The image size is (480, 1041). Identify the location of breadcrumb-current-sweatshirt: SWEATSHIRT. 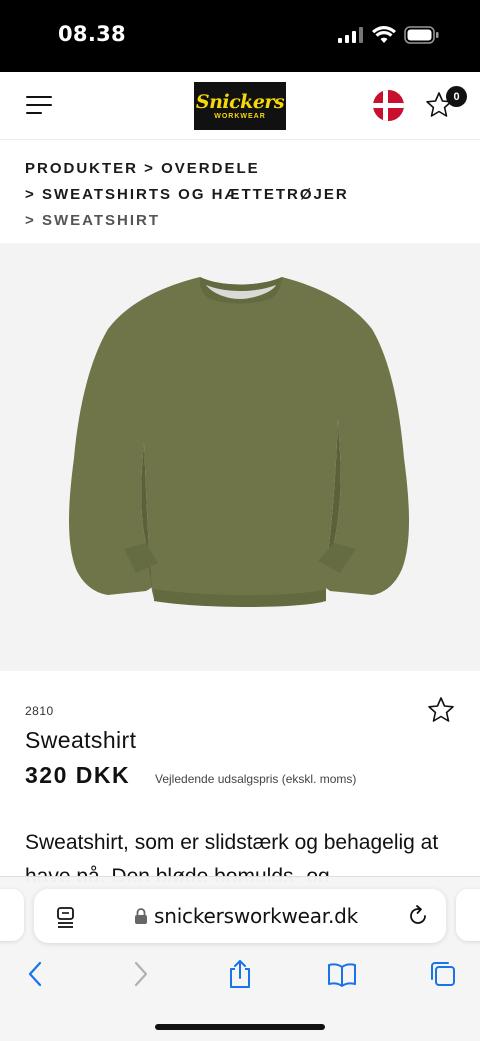
(100, 220).